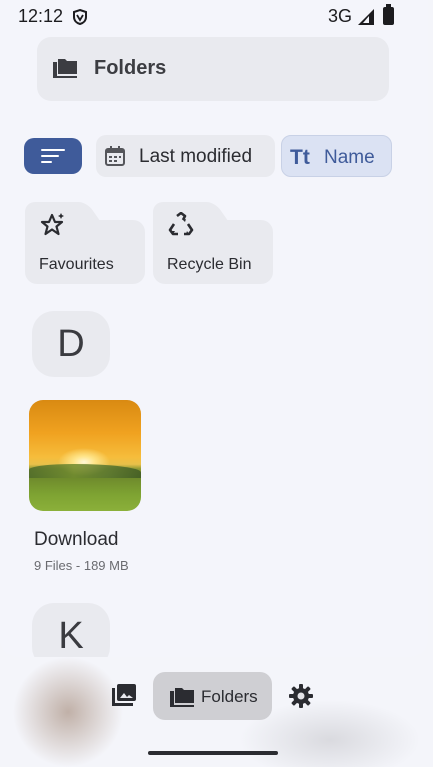  I want to click on text-format-icon: Tt, so click(300, 157).